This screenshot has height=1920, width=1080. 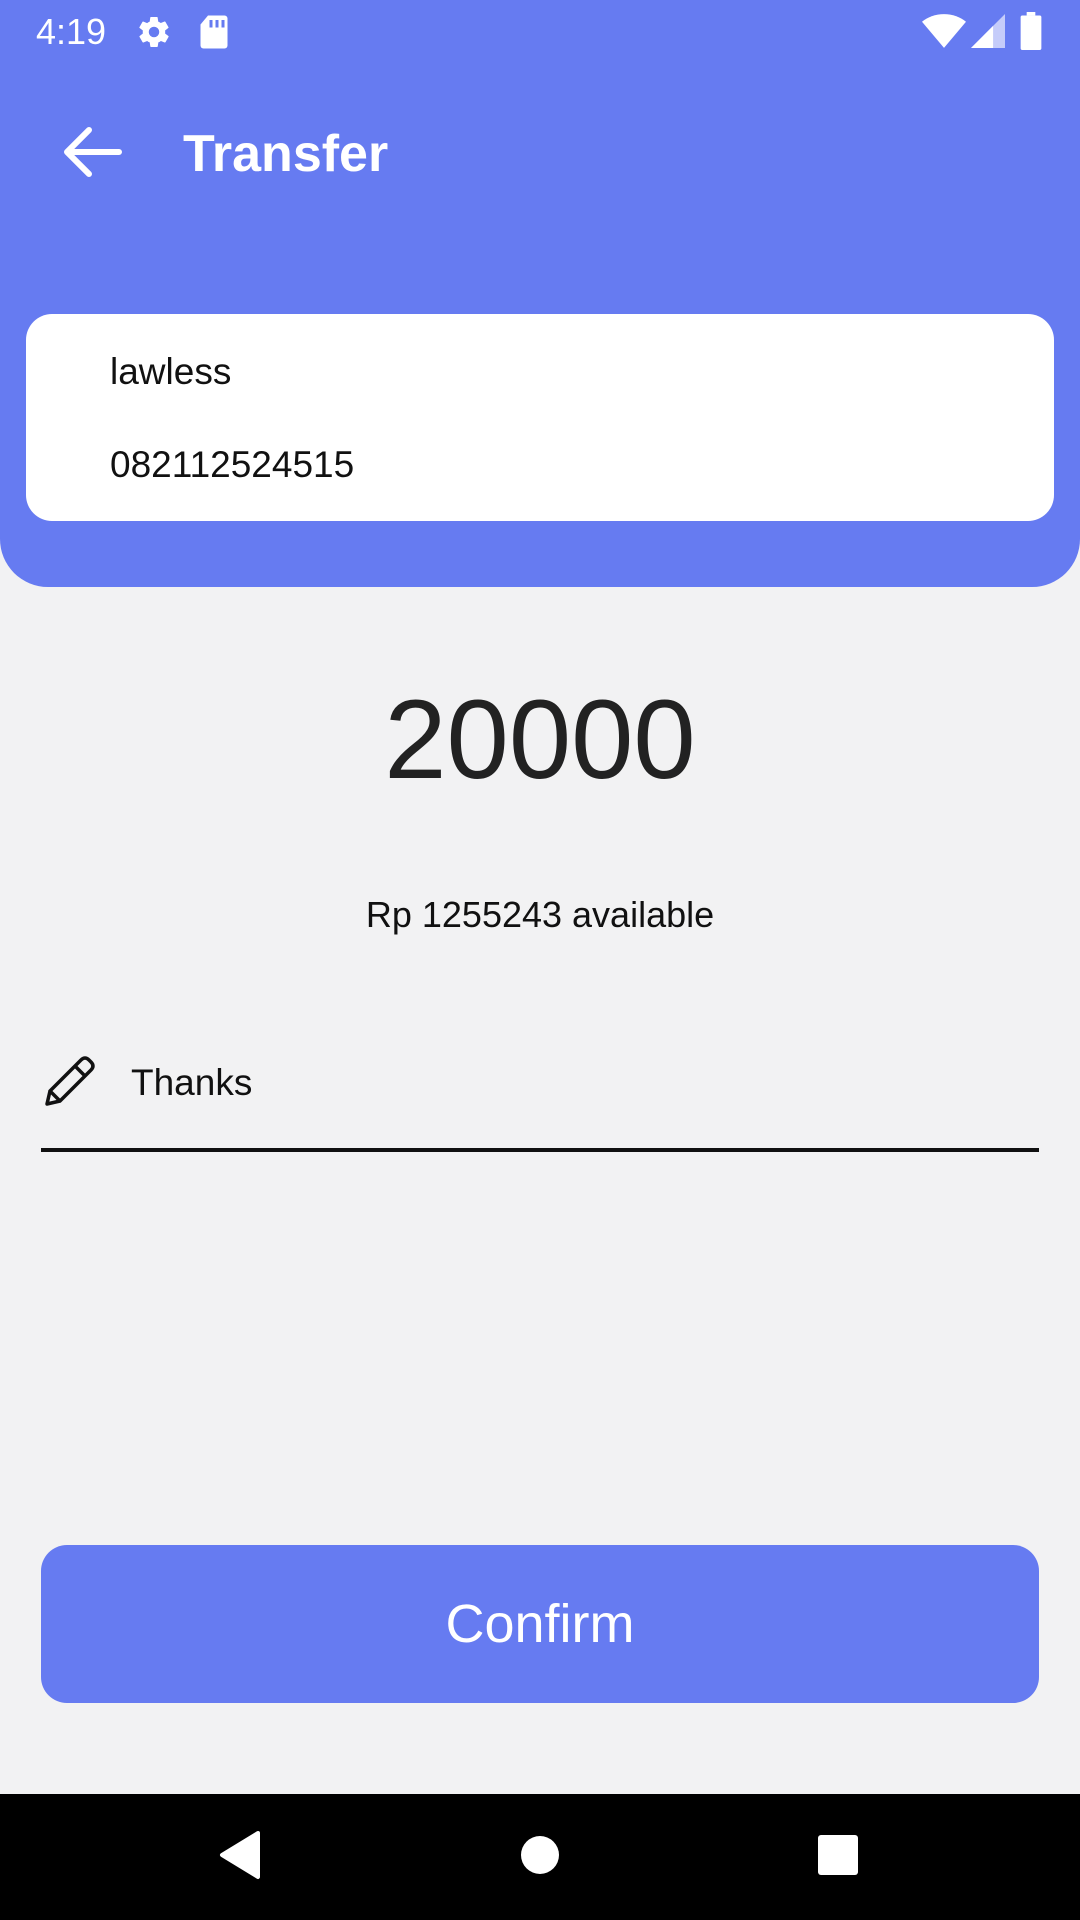 I want to click on status-time: 4:19, so click(x=71, y=31).